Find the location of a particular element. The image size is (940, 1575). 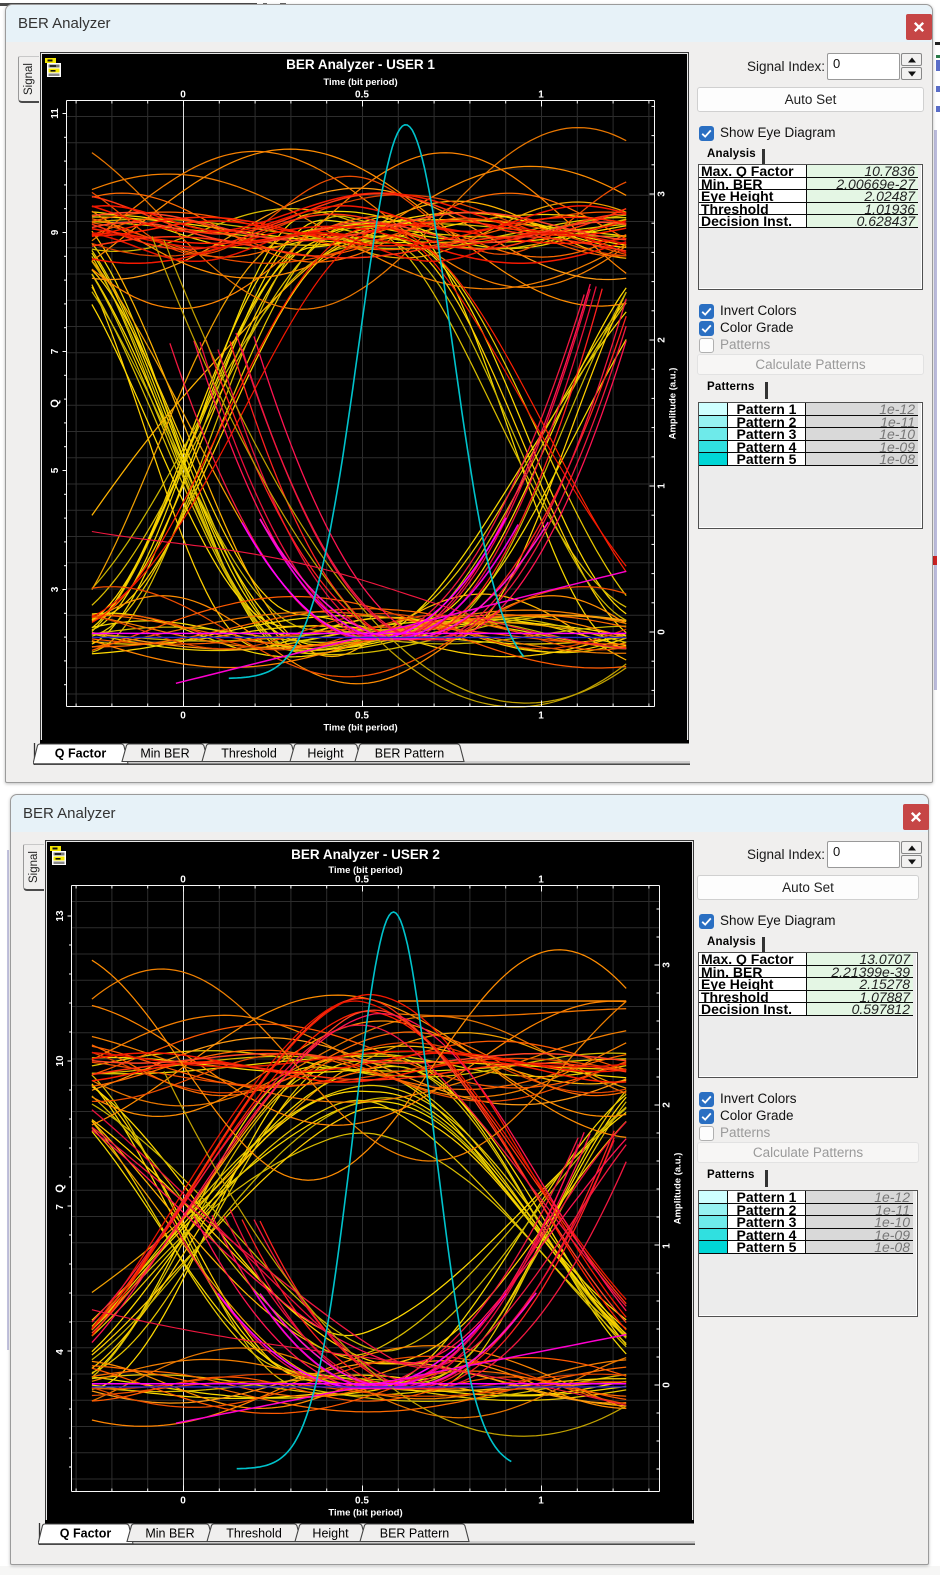

svg-text: BER Analyzer - USER 1 is located at coordinates (360, 64).